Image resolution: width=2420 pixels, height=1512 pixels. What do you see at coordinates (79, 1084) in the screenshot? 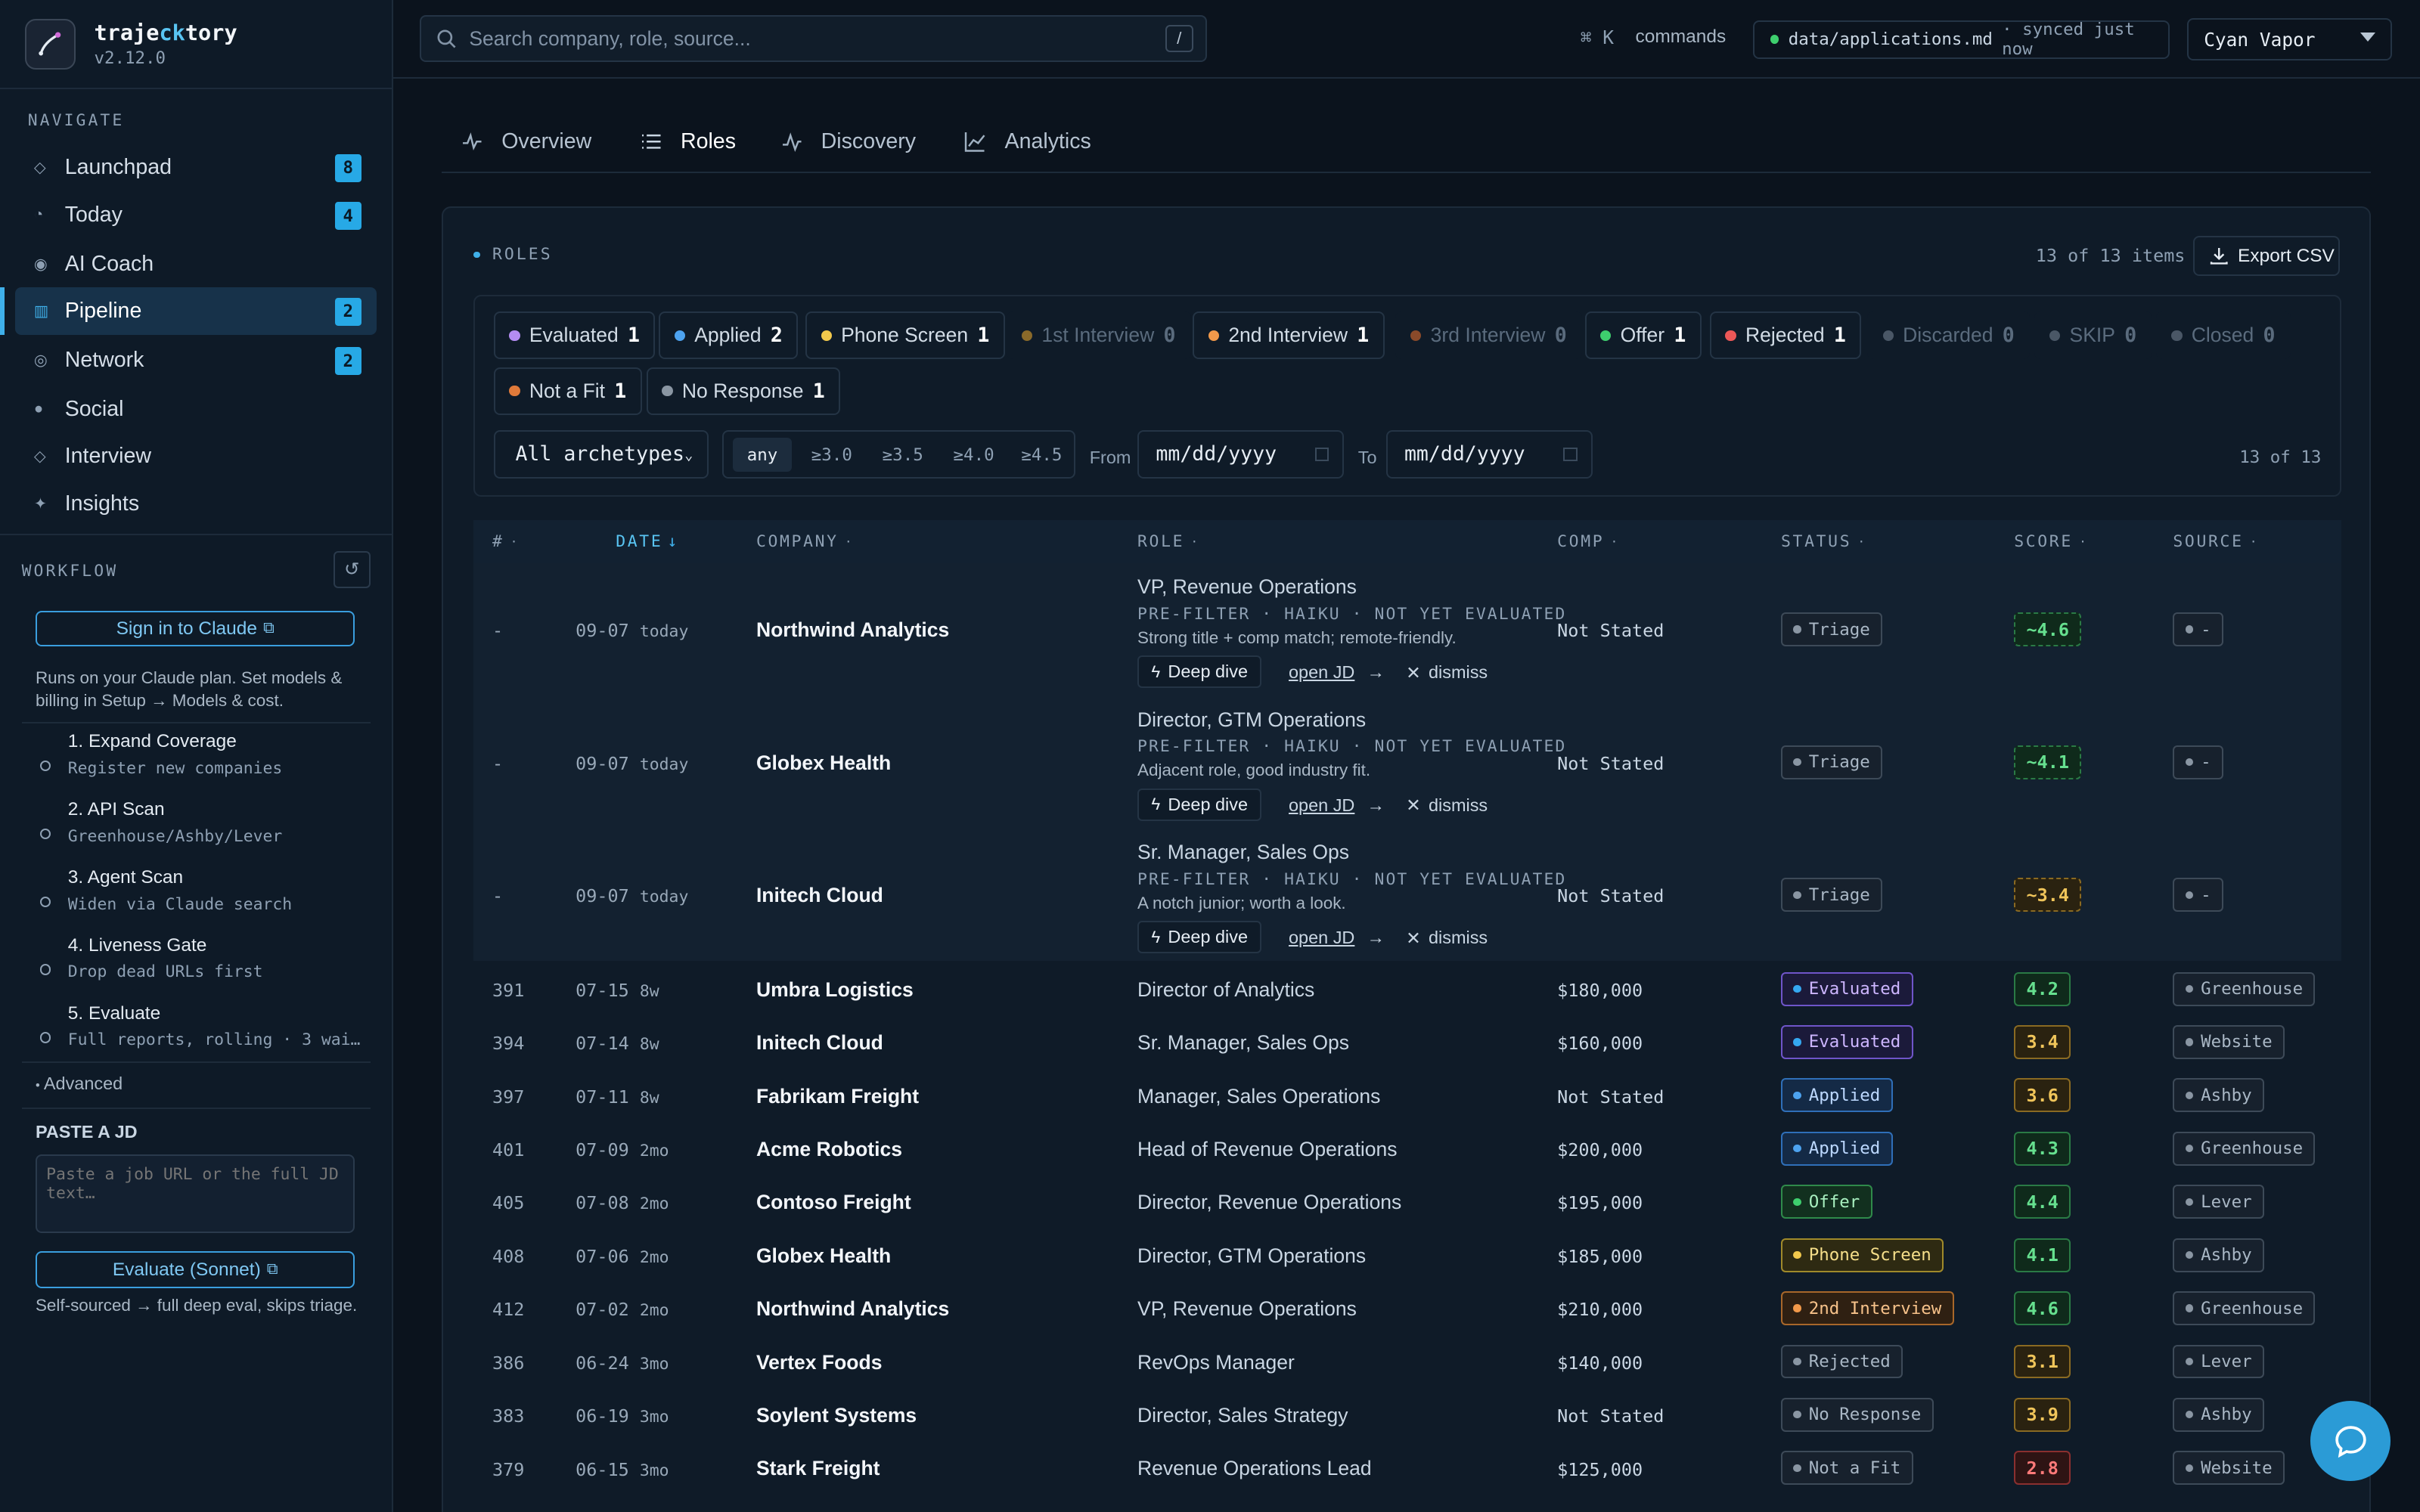
I see `advanced-toggle: • Advanced` at bounding box center [79, 1084].